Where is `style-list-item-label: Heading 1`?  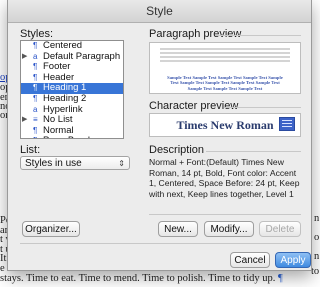
style-list-item-label: Heading 1 is located at coordinates (65, 88).